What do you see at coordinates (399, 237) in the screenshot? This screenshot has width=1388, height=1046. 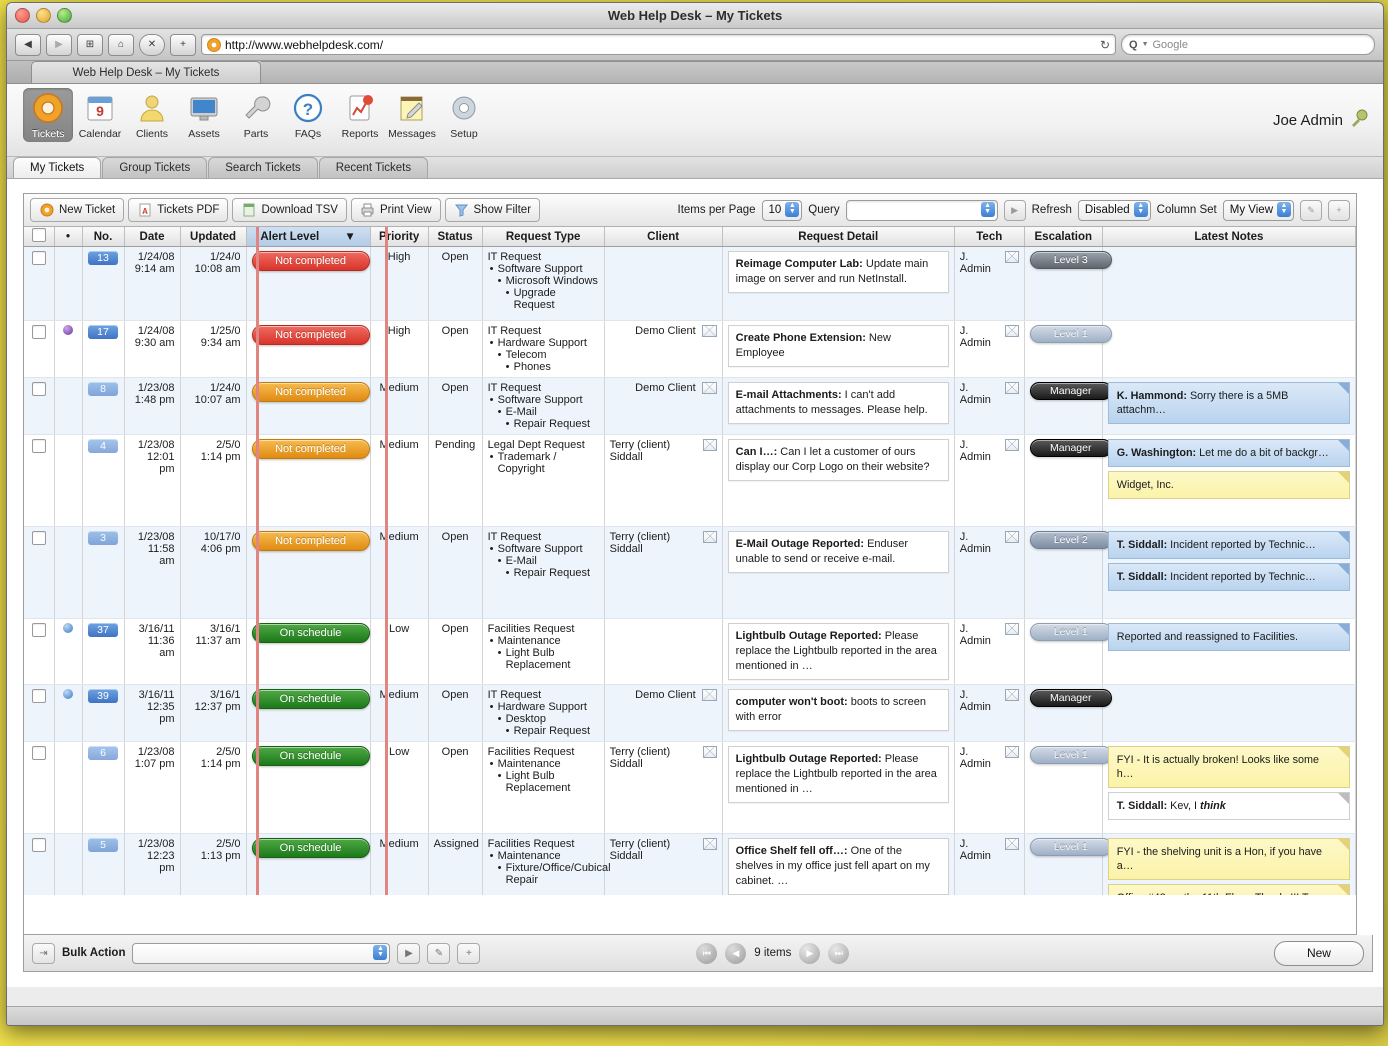 I see `col-priority: Priority` at bounding box center [399, 237].